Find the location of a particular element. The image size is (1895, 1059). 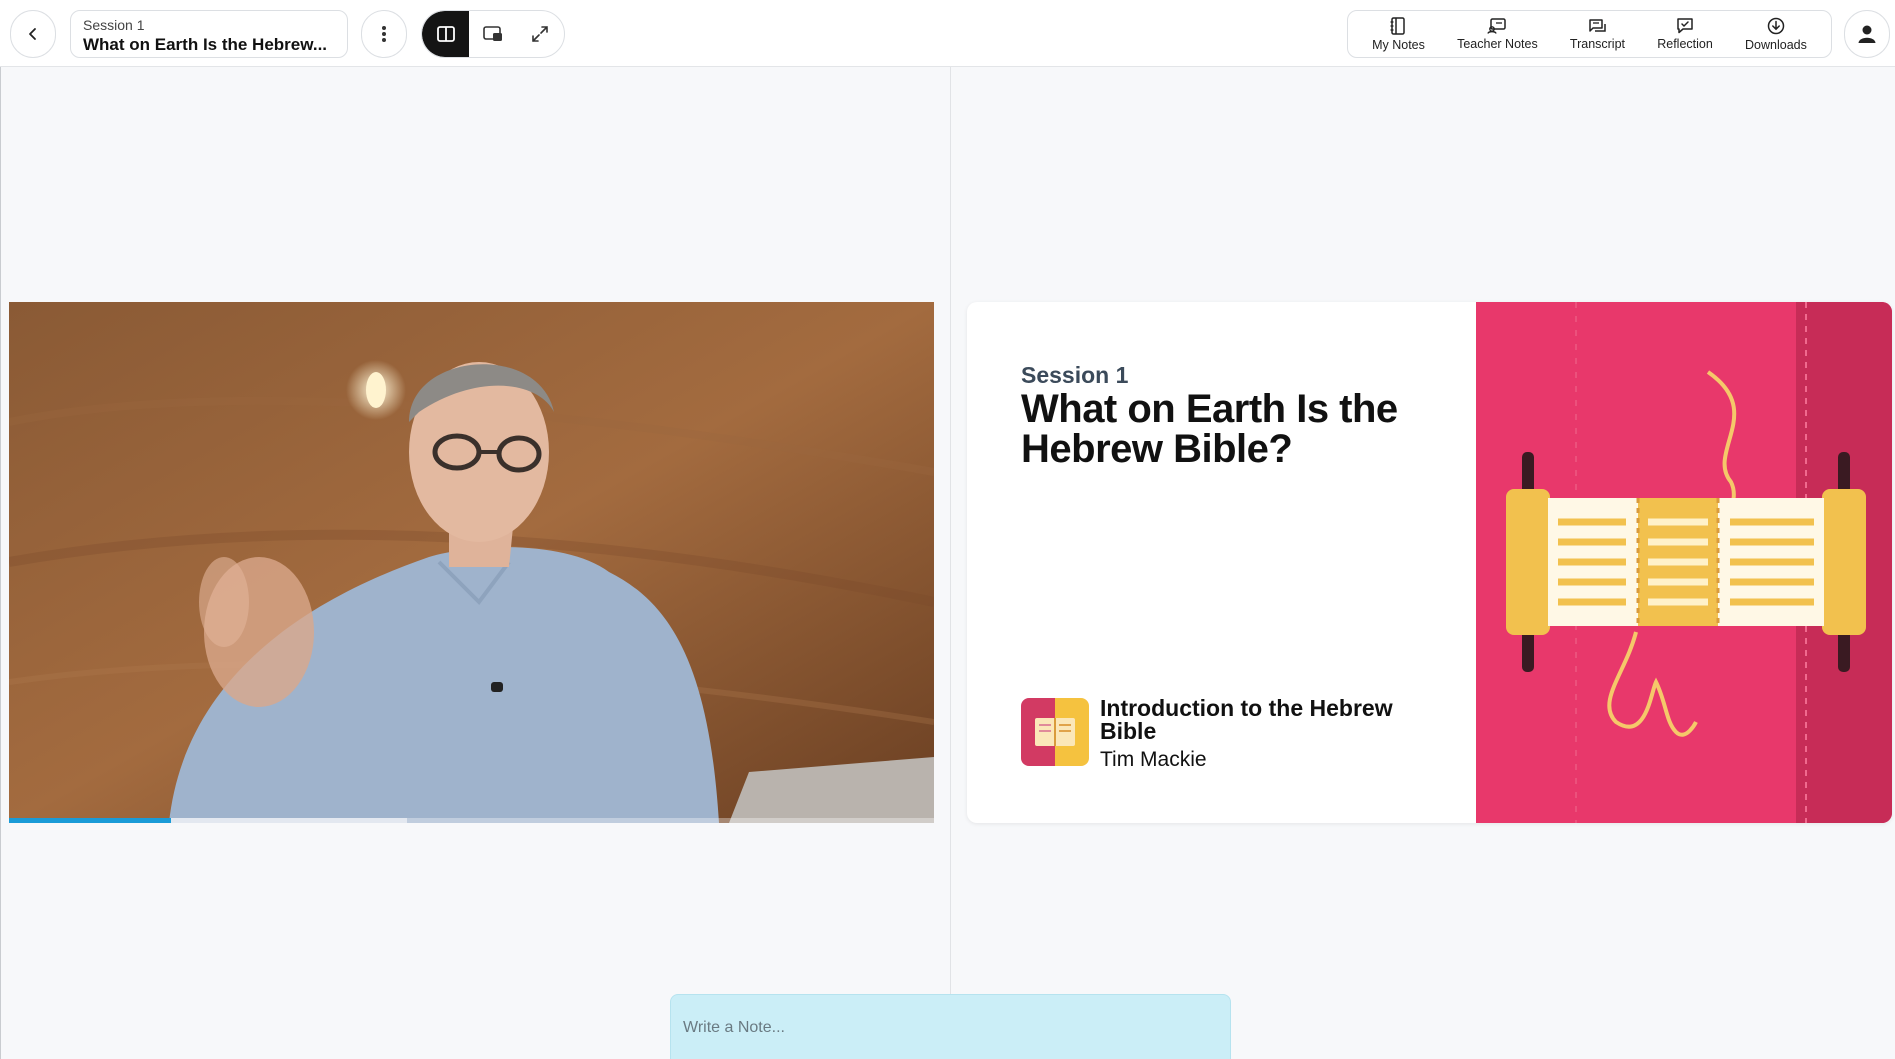

downloads-button: Downloads is located at coordinates (1776, 34).